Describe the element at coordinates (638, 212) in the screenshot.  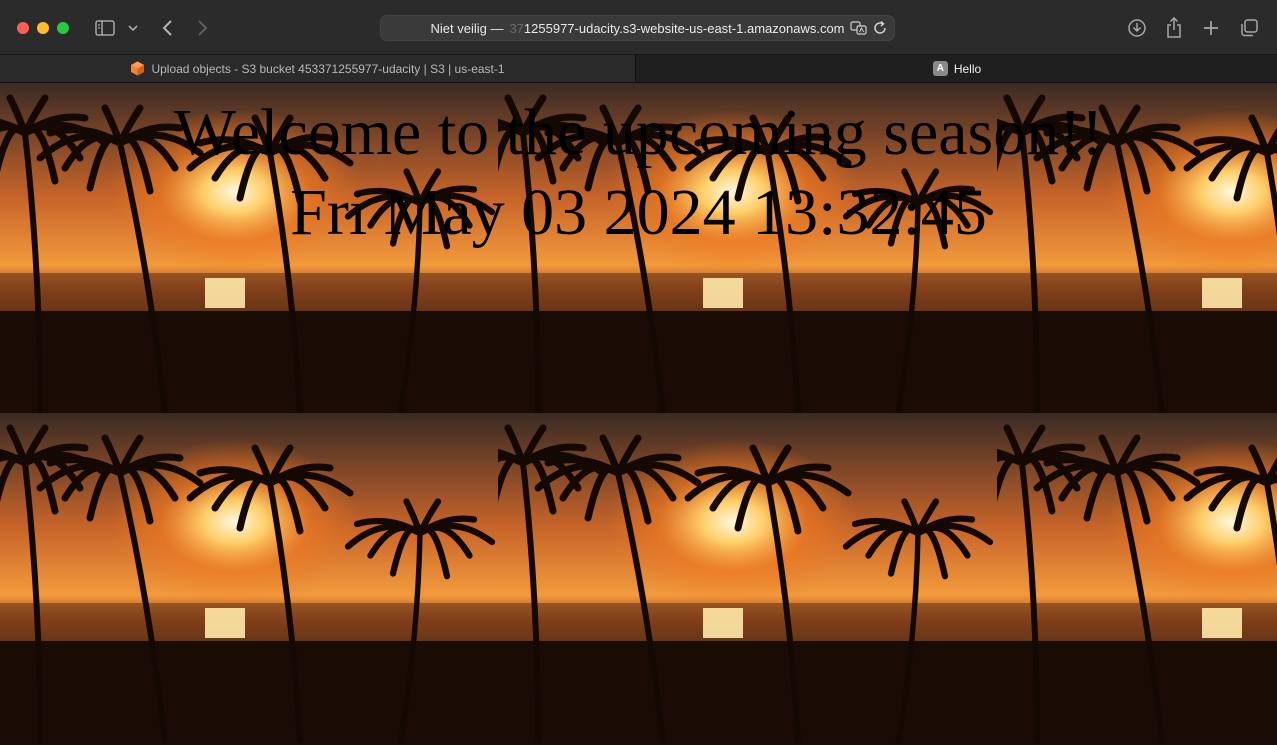
I see `datetime-text: Fri May 03 2024 13:32:45` at that location.